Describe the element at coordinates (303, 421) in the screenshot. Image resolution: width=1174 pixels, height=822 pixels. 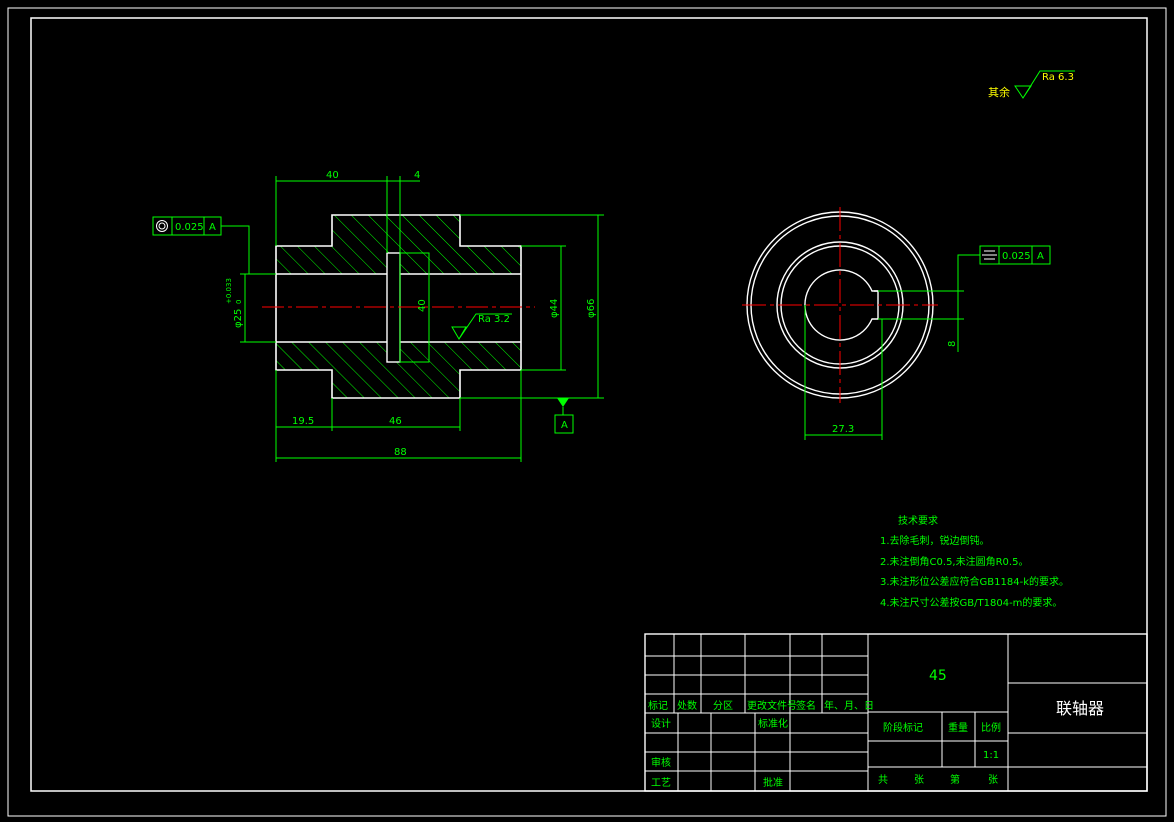
I see `dim-bottom-left: 19.5` at that location.